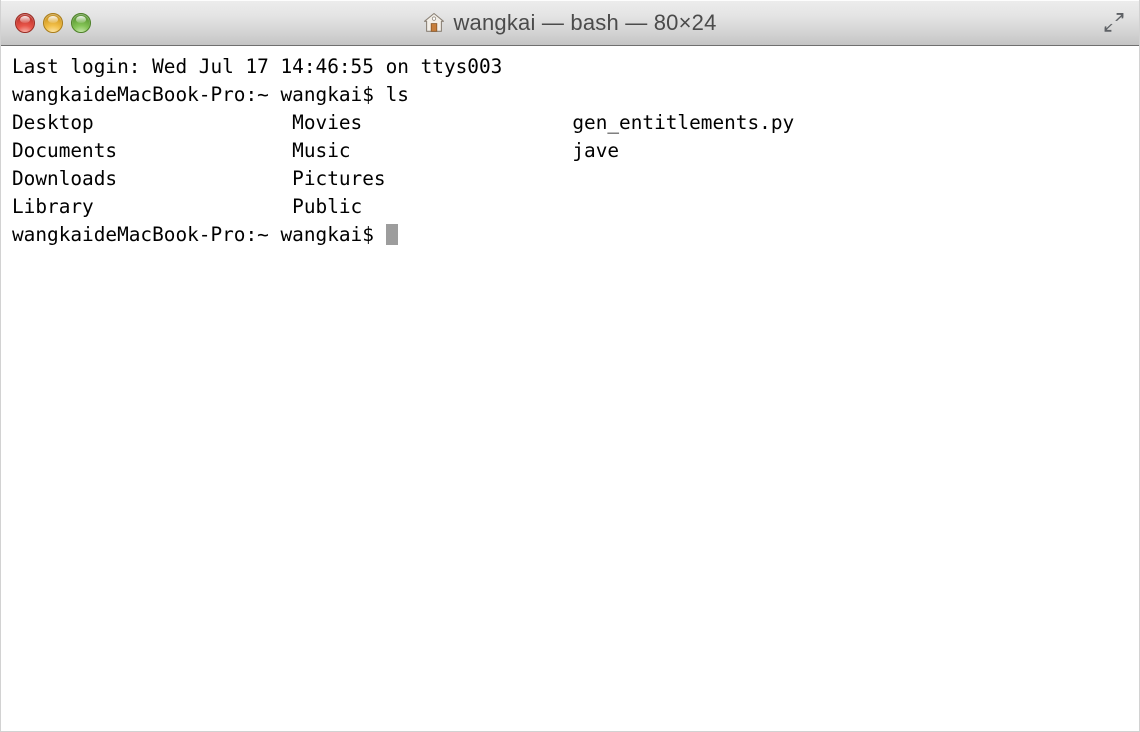 This screenshot has width=1140, height=732. Describe the element at coordinates (199, 234) in the screenshot. I see `terminal-line-active-prompt: wangkaideMacBook-Pro:~ wangkai$` at that location.